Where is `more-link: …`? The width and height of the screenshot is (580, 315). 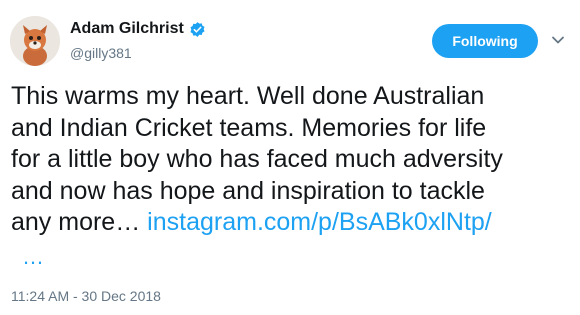
more-link: … is located at coordinates (33, 257).